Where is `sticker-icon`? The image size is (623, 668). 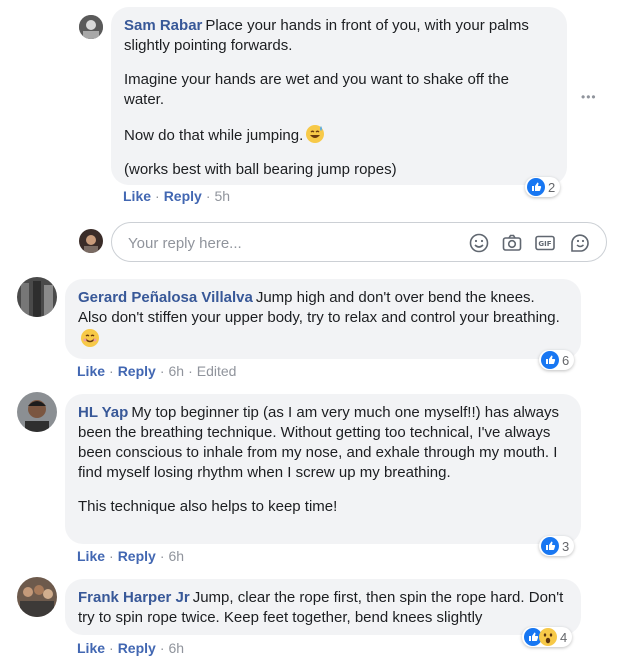 sticker-icon is located at coordinates (580, 243).